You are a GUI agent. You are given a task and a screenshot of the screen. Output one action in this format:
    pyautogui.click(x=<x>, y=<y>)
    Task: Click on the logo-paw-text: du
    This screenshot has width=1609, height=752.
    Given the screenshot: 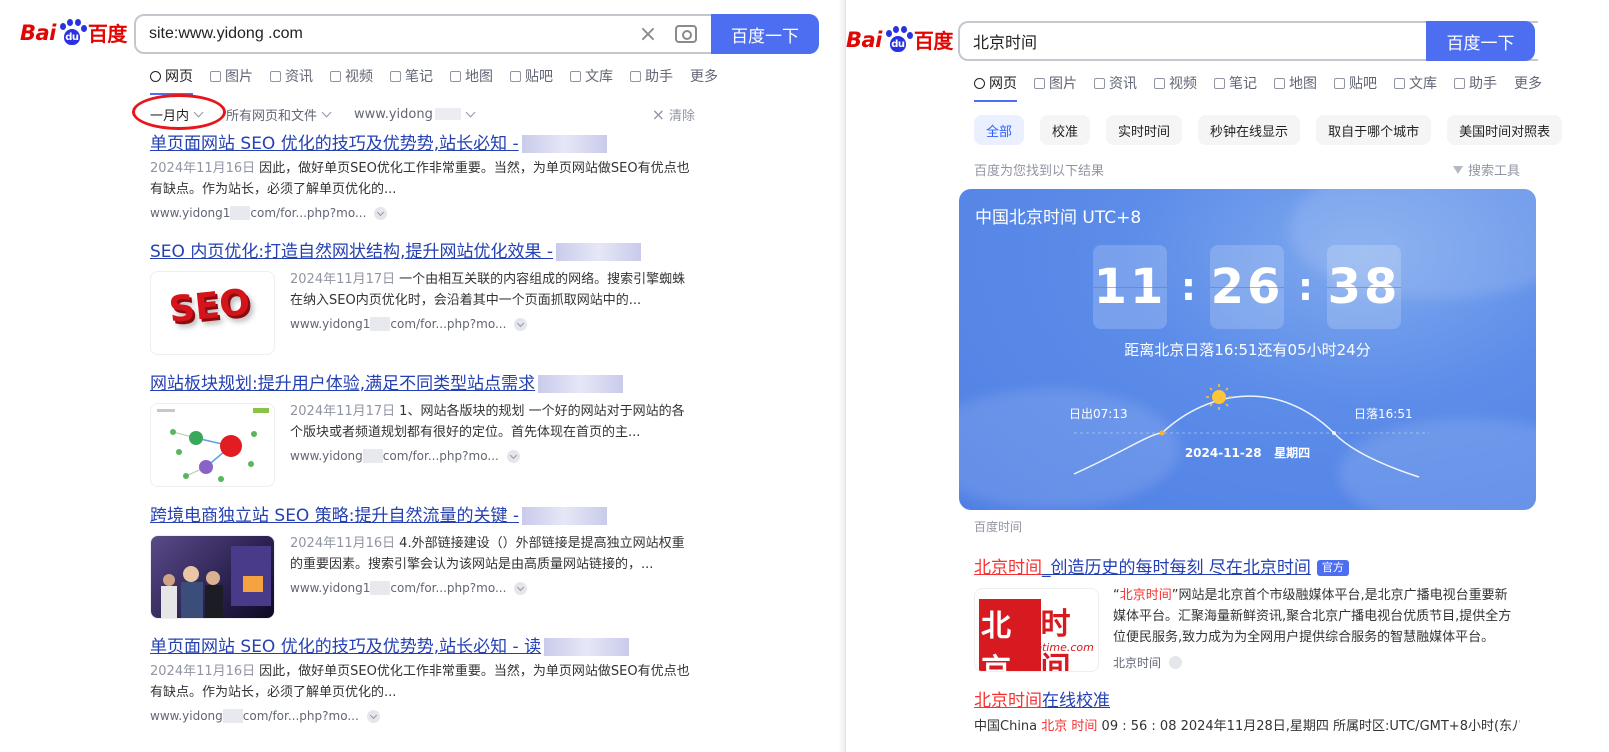 What is the action you would take?
    pyautogui.click(x=897, y=43)
    